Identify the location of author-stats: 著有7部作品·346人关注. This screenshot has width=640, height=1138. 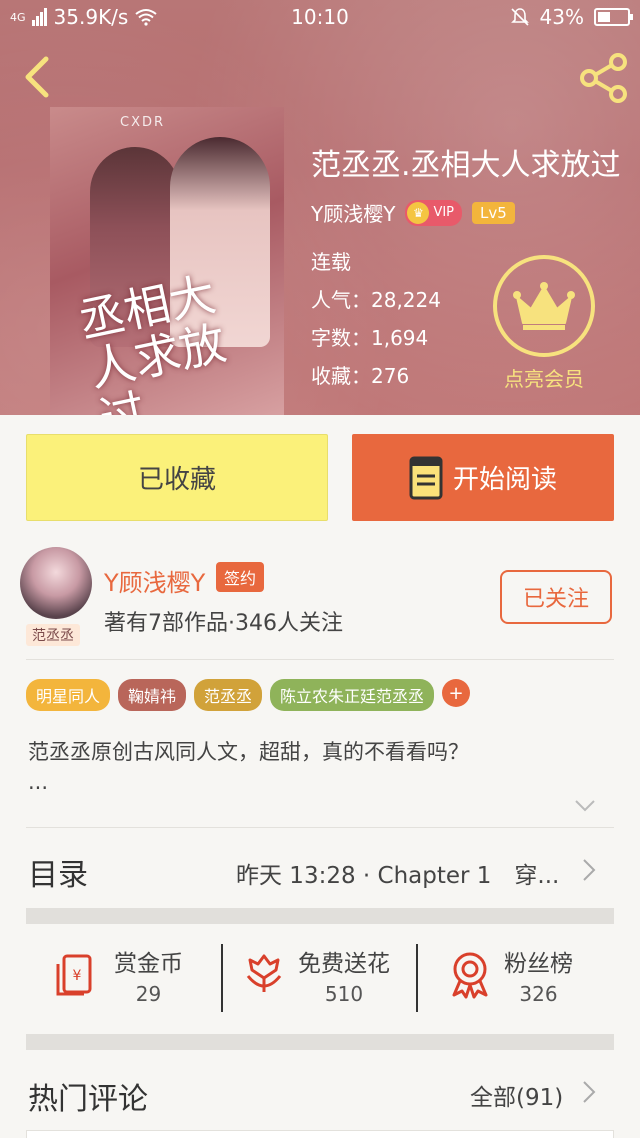
(223, 623).